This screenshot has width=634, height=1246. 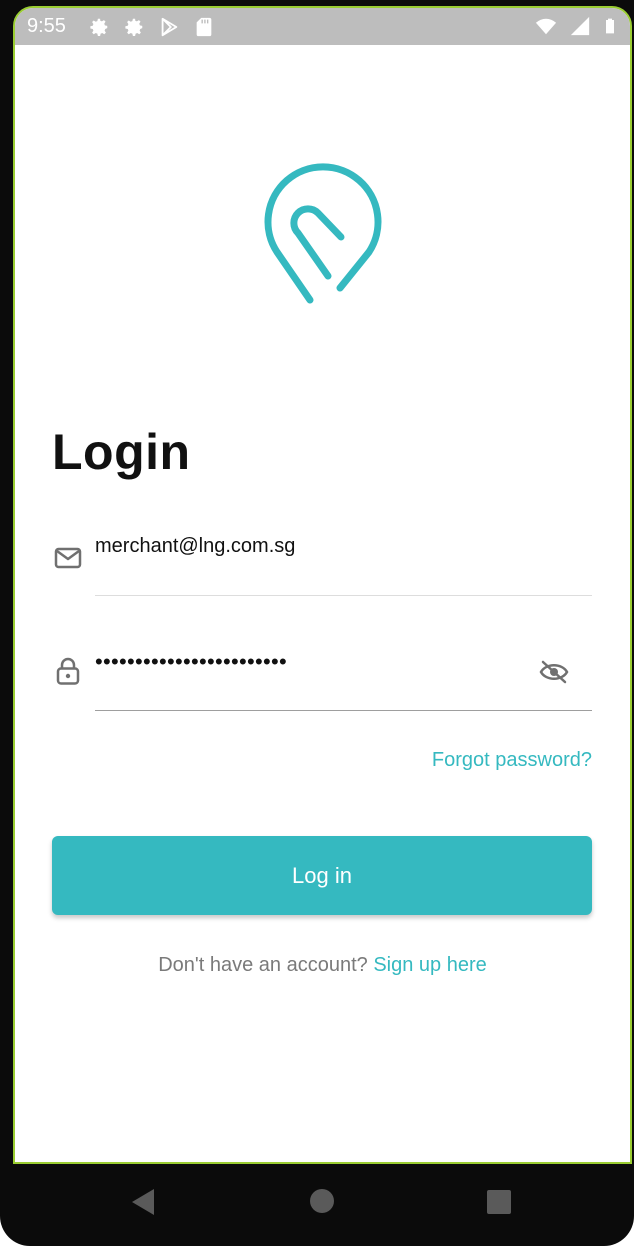 I want to click on signup-link: Sign up here, so click(x=429, y=965).